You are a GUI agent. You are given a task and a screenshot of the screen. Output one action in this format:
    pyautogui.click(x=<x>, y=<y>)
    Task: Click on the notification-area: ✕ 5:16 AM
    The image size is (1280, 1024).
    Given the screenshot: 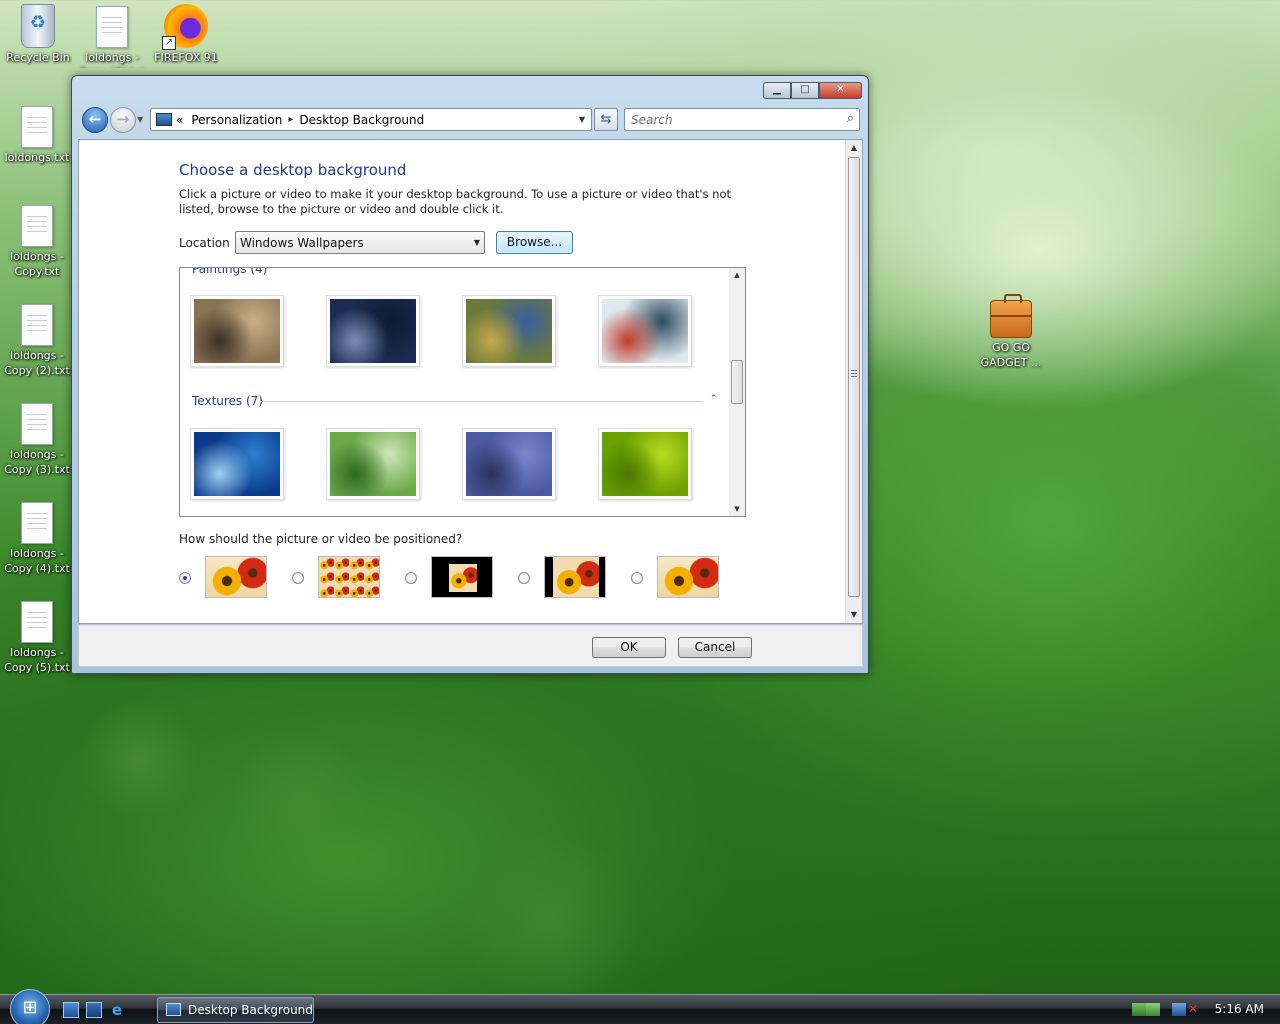 What is the action you would take?
    pyautogui.click(x=1200, y=1009)
    